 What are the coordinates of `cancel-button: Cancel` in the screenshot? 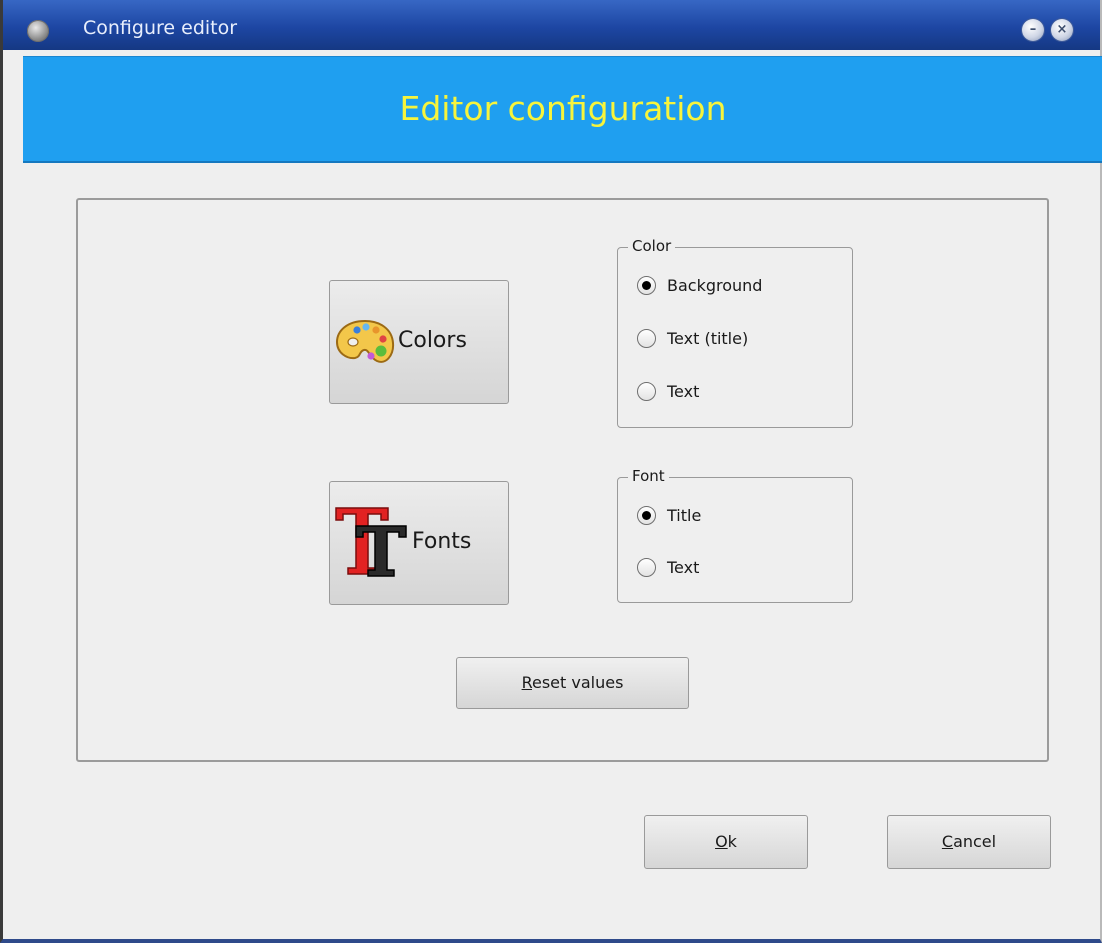 It's located at (969, 842).